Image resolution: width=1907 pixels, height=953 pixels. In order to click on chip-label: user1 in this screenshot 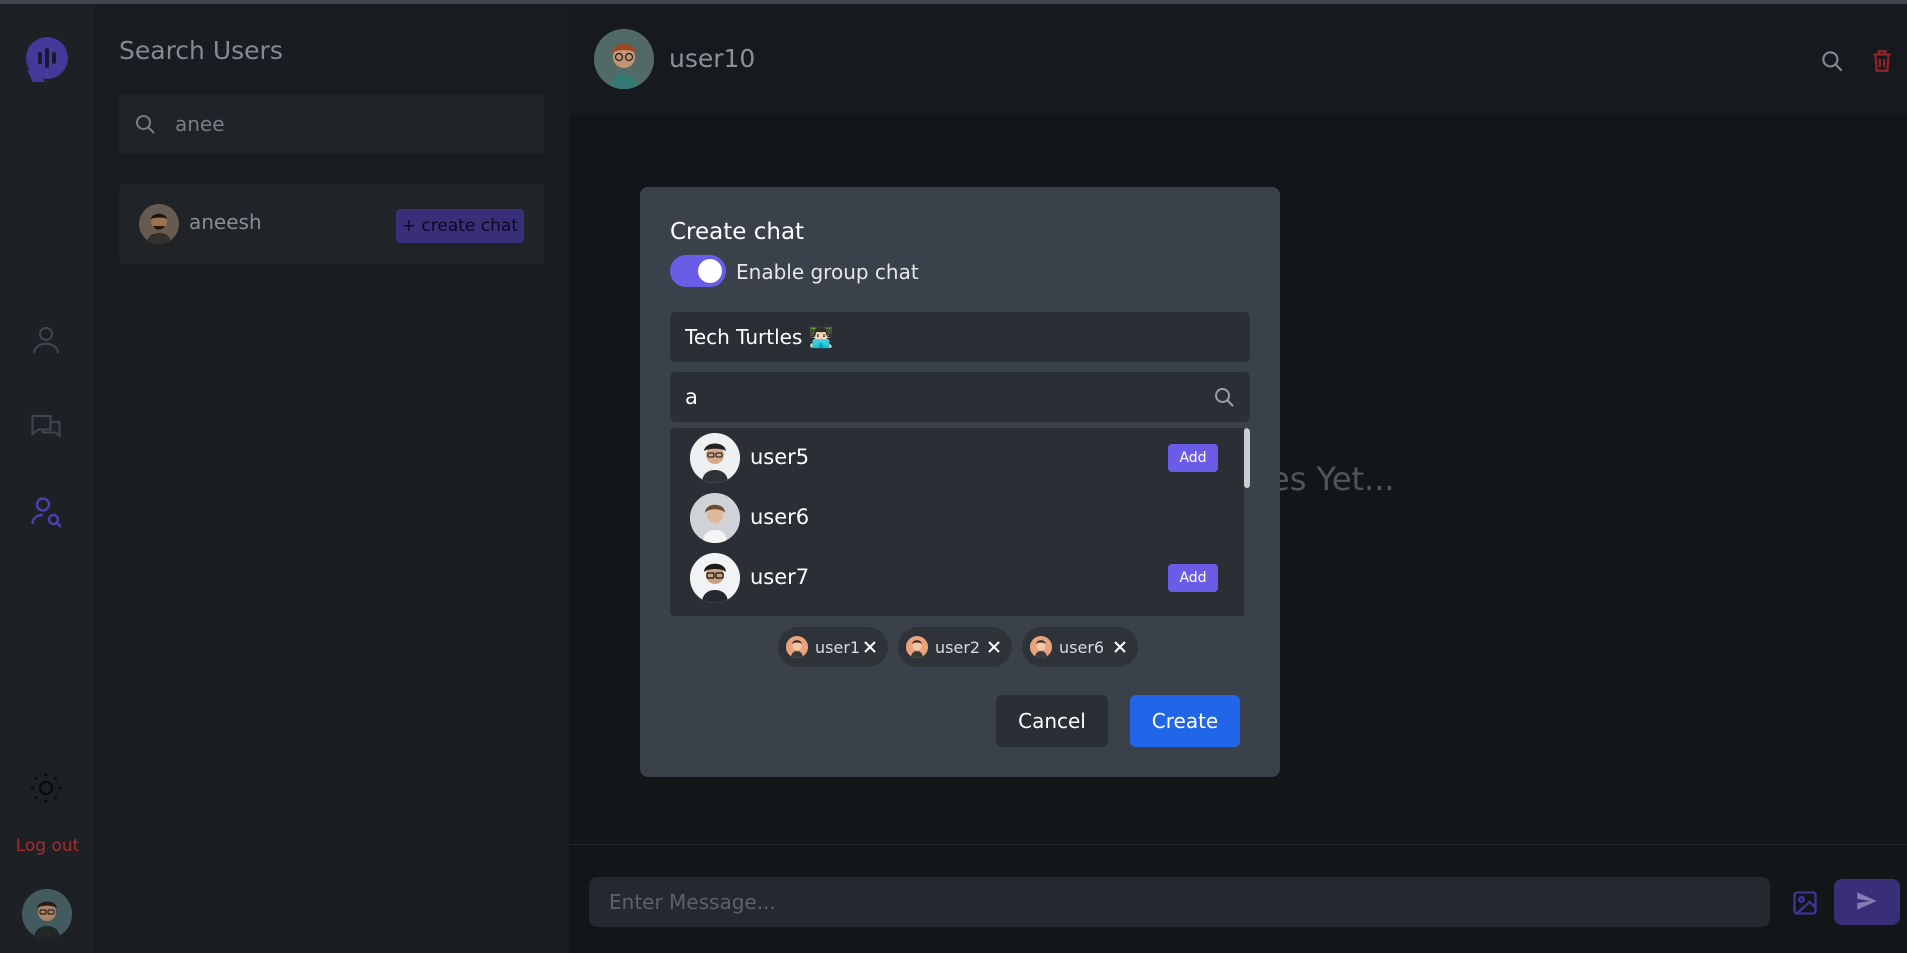, I will do `click(838, 647)`.